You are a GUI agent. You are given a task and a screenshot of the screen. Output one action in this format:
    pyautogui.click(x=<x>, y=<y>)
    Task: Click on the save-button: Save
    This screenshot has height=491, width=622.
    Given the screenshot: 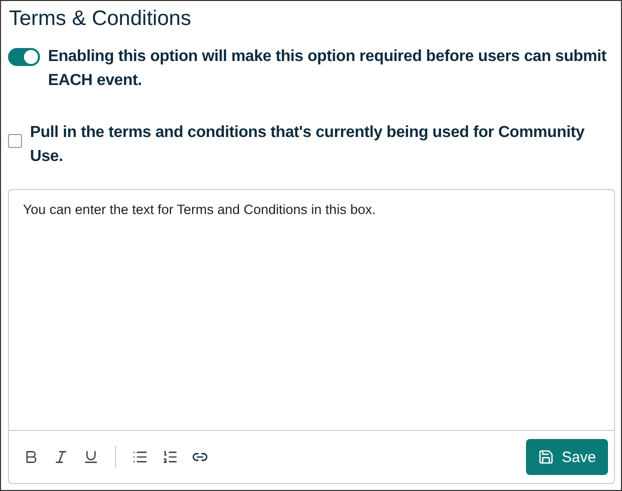 What is the action you would take?
    pyautogui.click(x=567, y=457)
    